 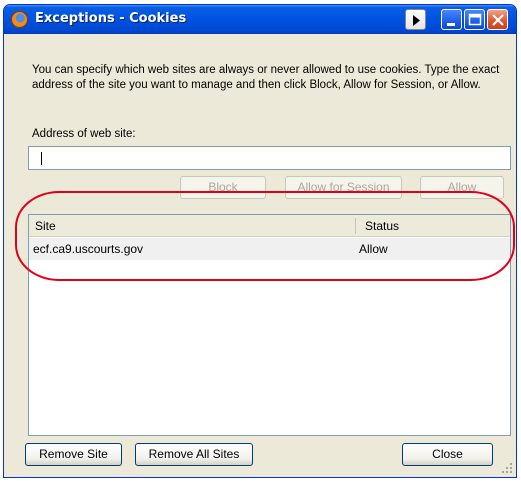 What do you see at coordinates (111, 18) in the screenshot?
I see `window-title: Exceptions - Cookies` at bounding box center [111, 18].